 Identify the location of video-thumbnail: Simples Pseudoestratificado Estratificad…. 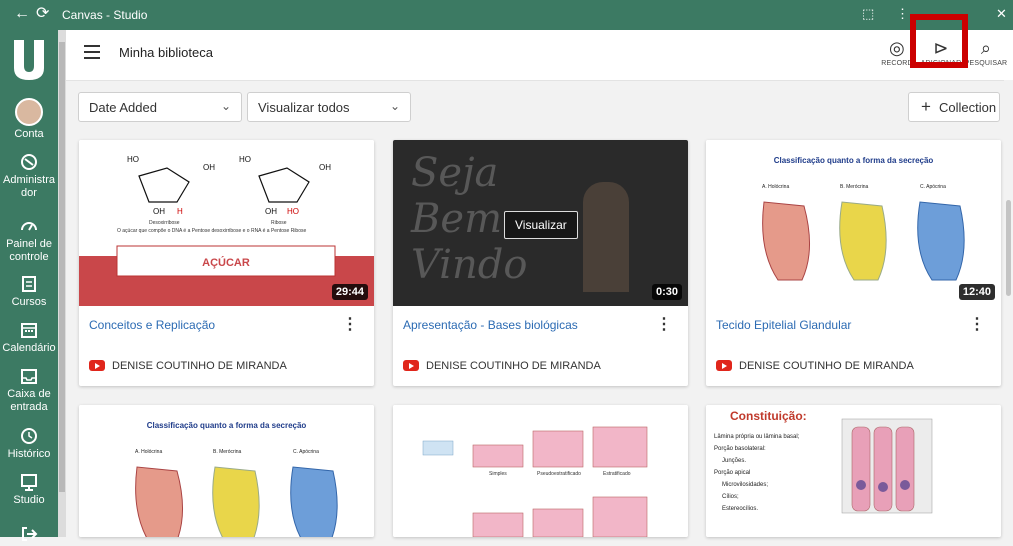
(540, 471).